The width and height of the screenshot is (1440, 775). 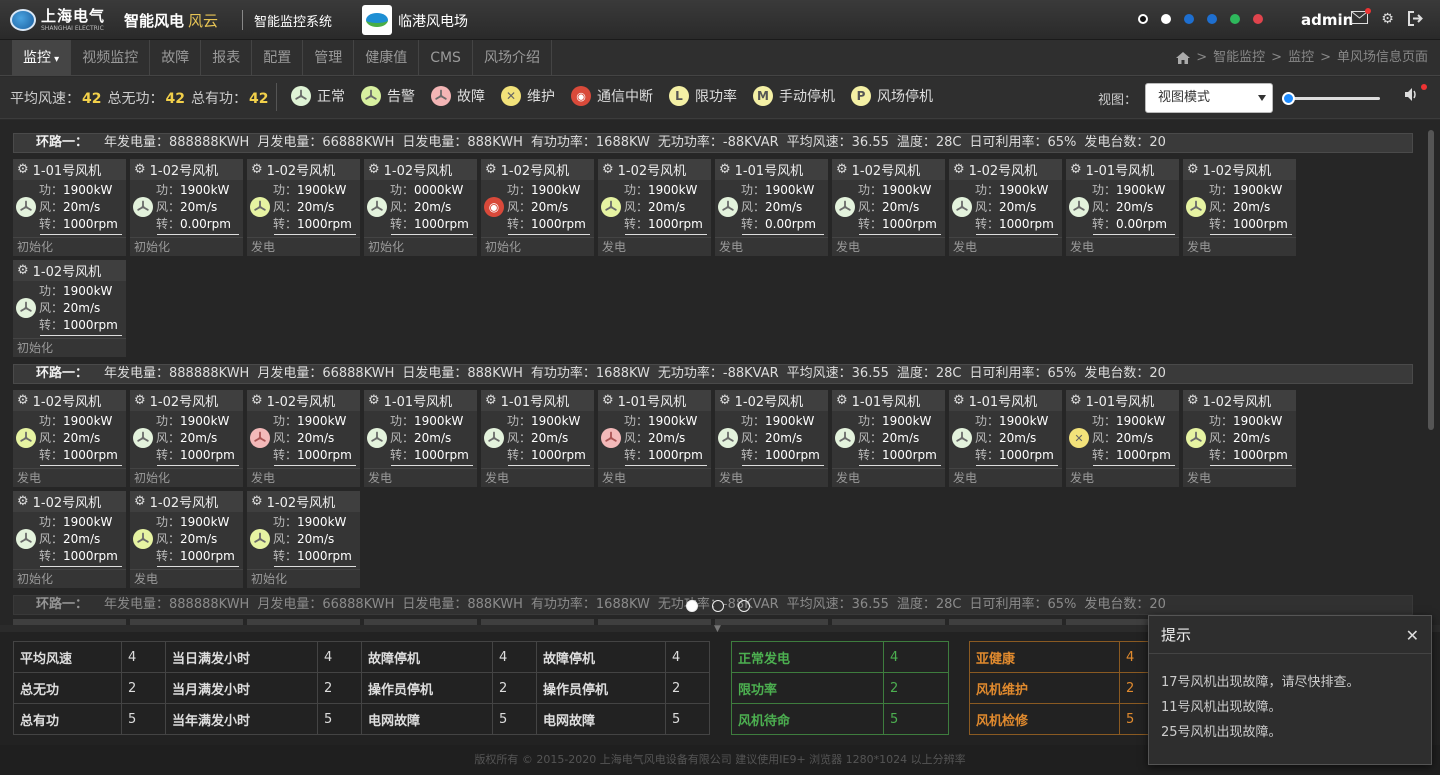 What do you see at coordinates (692, 606) in the screenshot?
I see `page-dot-active` at bounding box center [692, 606].